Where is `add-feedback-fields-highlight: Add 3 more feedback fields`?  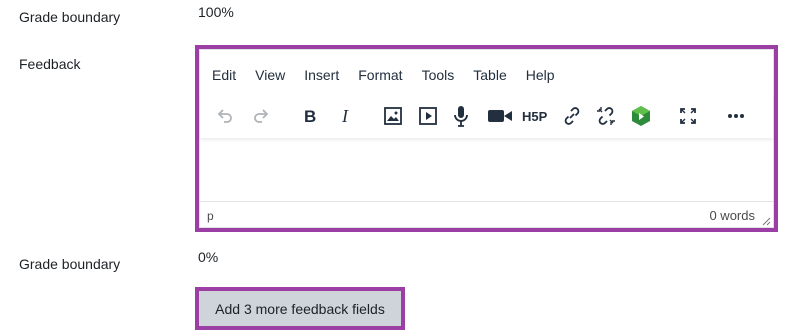
add-feedback-fields-highlight: Add 3 more feedback fields is located at coordinates (300, 308).